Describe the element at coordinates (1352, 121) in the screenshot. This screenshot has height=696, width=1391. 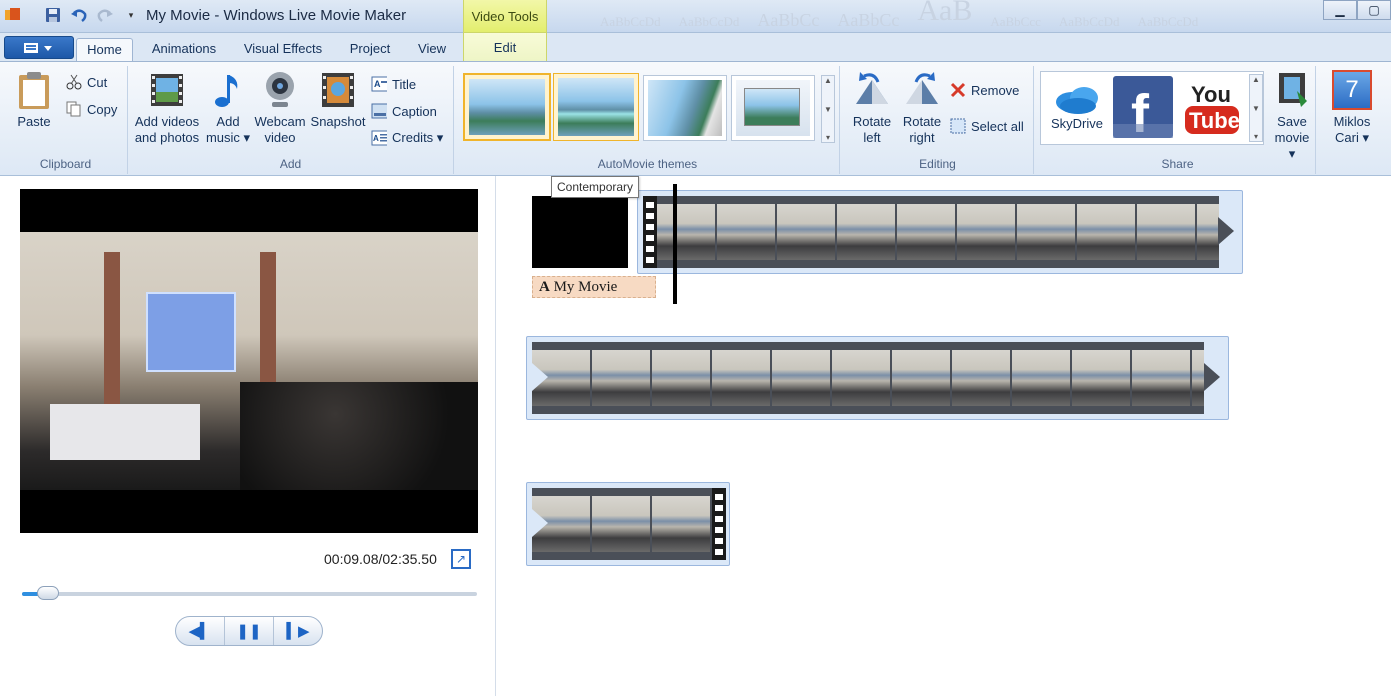
I see `user-name-label-1: Miklos` at that location.